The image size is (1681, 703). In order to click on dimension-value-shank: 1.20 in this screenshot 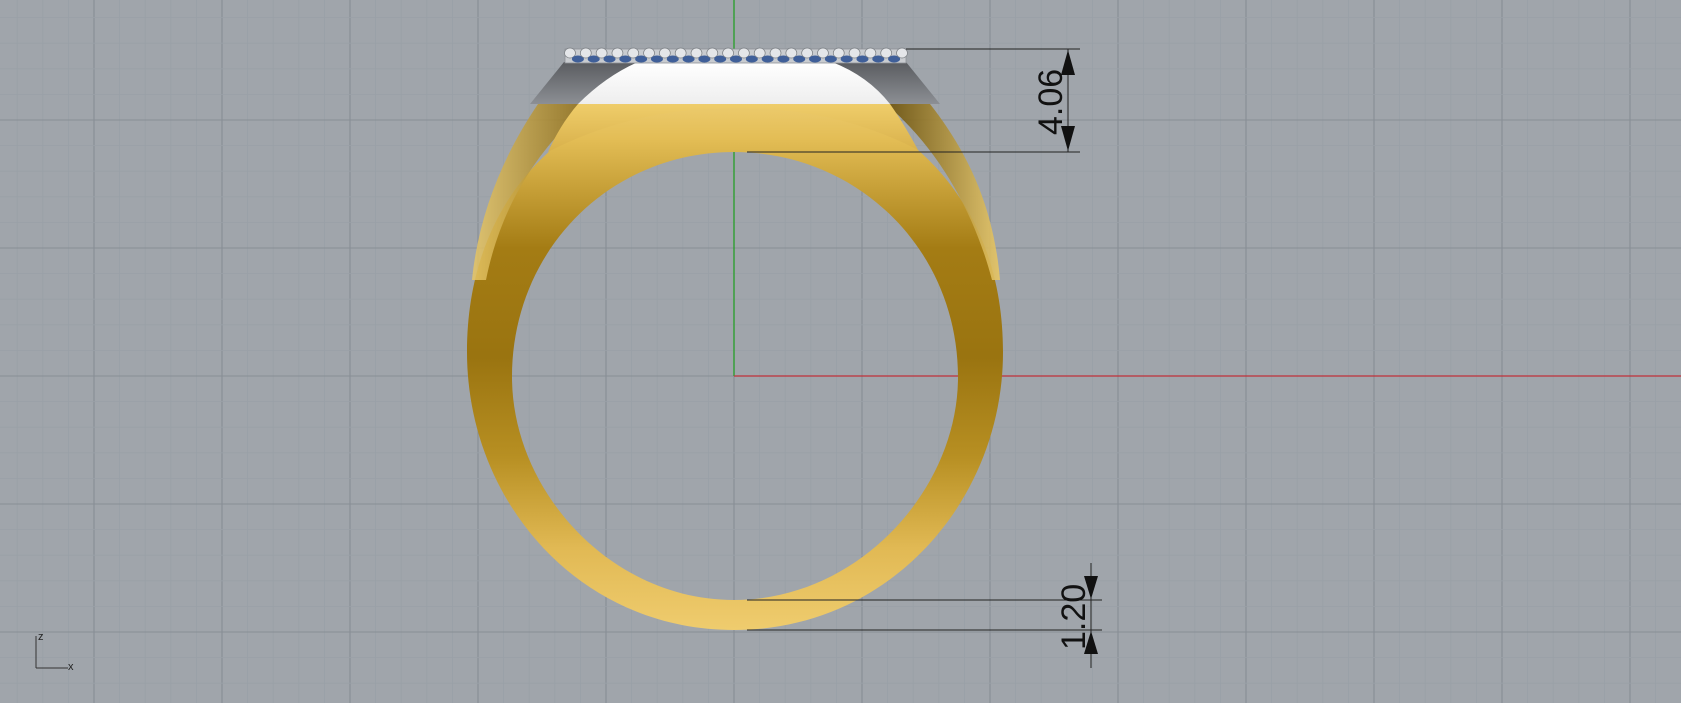, I will do `click(1074, 617)`.